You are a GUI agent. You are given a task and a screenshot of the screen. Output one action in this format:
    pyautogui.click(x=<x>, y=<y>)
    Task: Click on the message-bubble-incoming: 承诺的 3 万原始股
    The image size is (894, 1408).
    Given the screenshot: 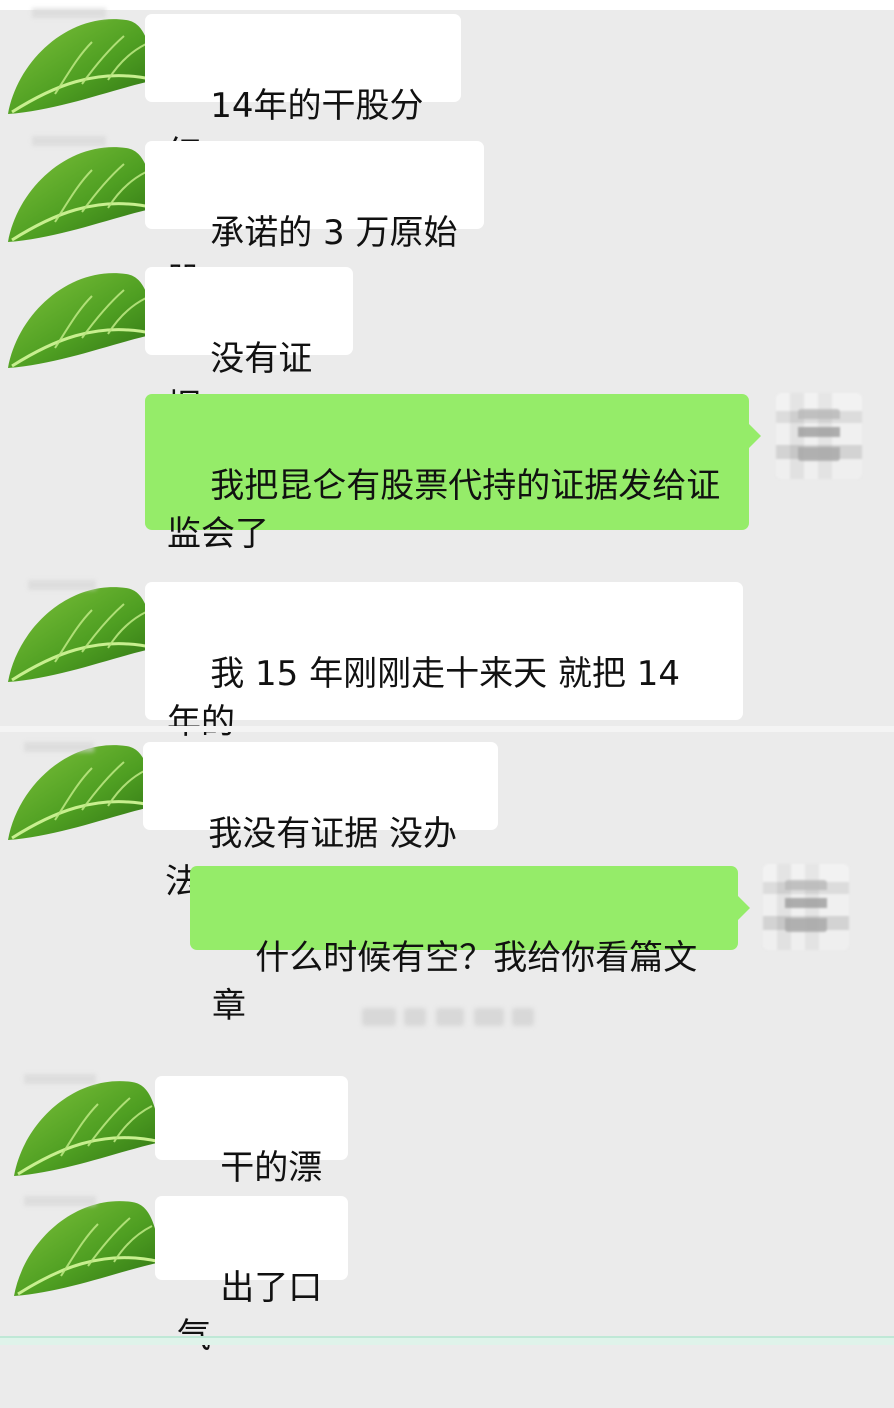 What is the action you would take?
    pyautogui.click(x=314, y=221)
    